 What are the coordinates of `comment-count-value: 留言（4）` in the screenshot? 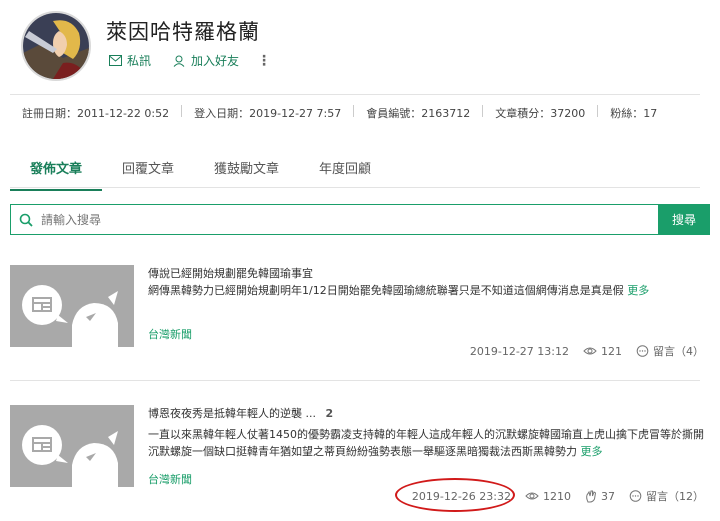 It's located at (678, 351).